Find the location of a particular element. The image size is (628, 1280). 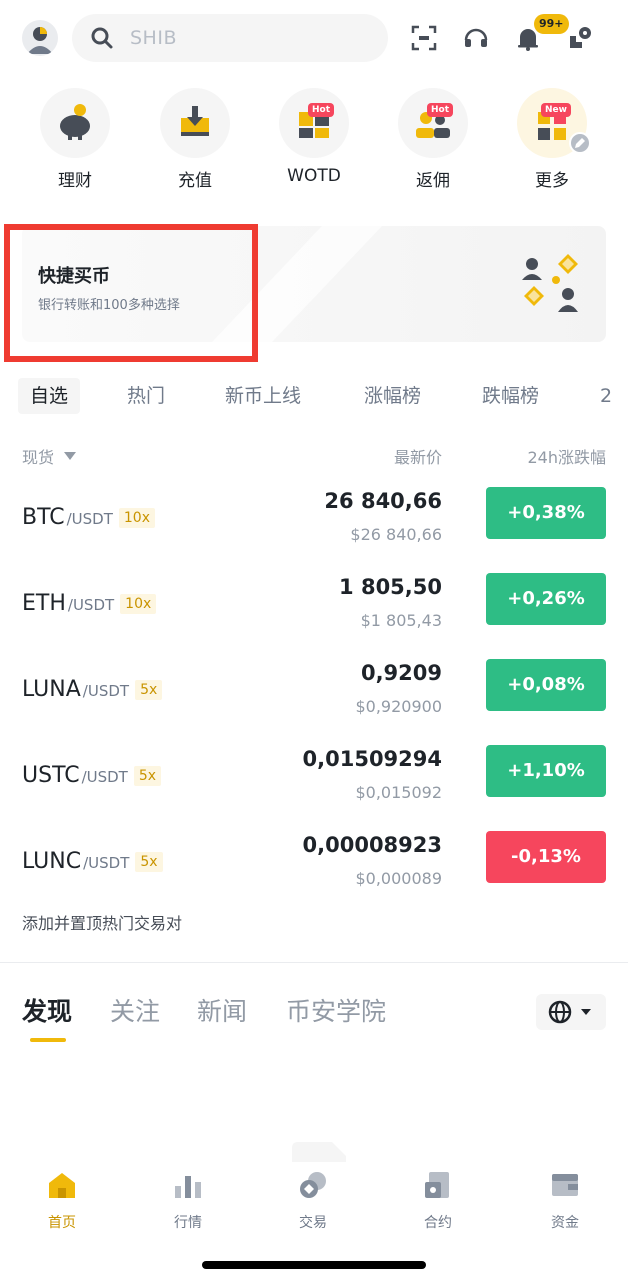

pair-symbol: LUNC/USDT 5x is located at coordinates (92, 861).